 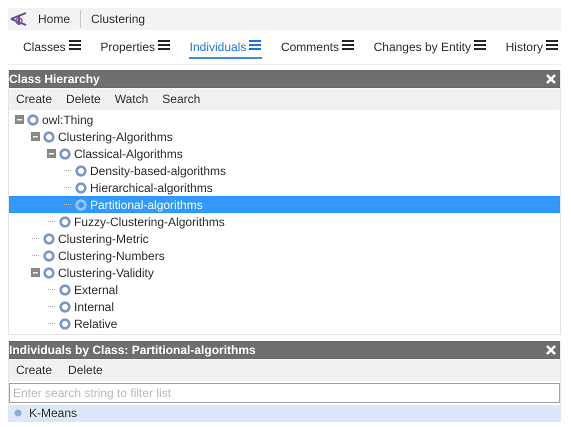 What do you see at coordinates (19, 19) in the screenshot?
I see `logo-icon` at bounding box center [19, 19].